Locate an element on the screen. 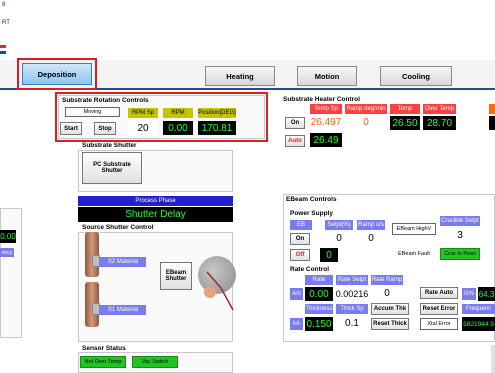 This screenshot has width=495, height=373. tab-cooling: Cooling is located at coordinates (416, 76).